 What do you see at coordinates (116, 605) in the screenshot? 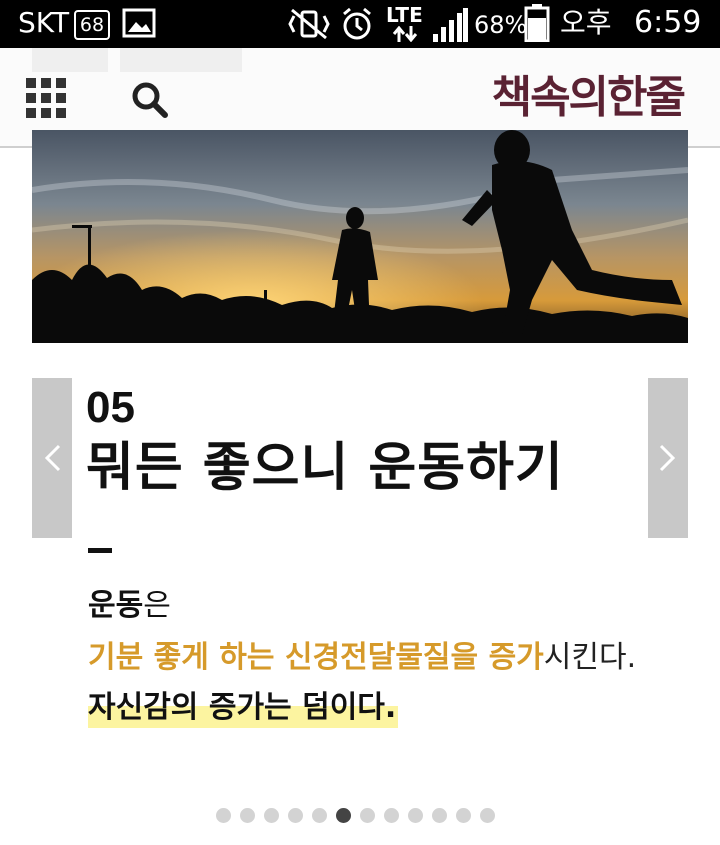
I see `subject-bold: 운동` at bounding box center [116, 605].